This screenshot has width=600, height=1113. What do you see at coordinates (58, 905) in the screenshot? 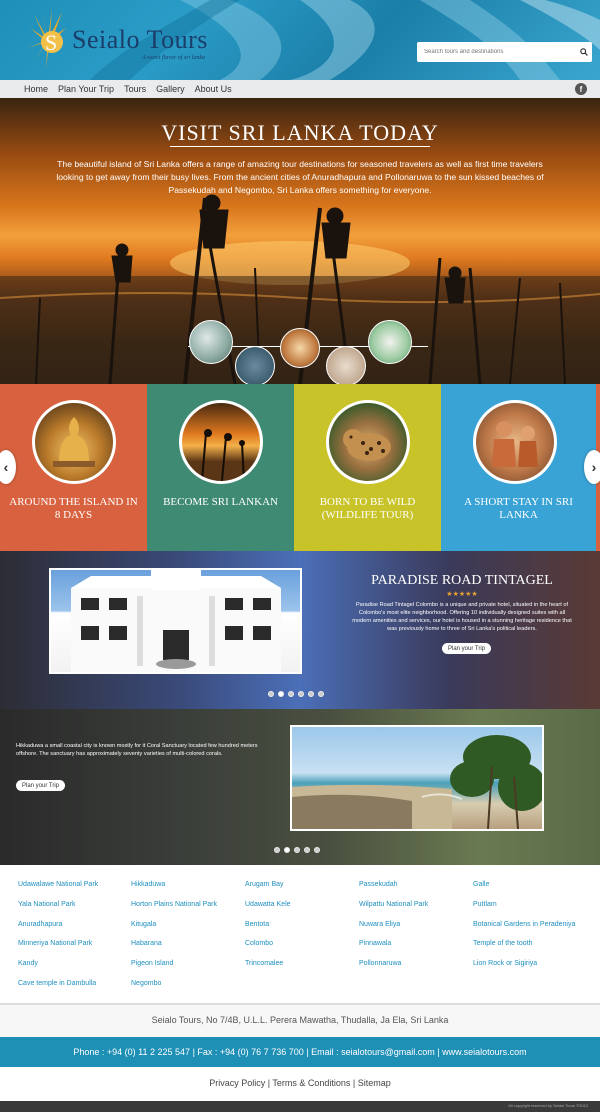
I see `destination-link: Yala National Park` at bounding box center [58, 905].